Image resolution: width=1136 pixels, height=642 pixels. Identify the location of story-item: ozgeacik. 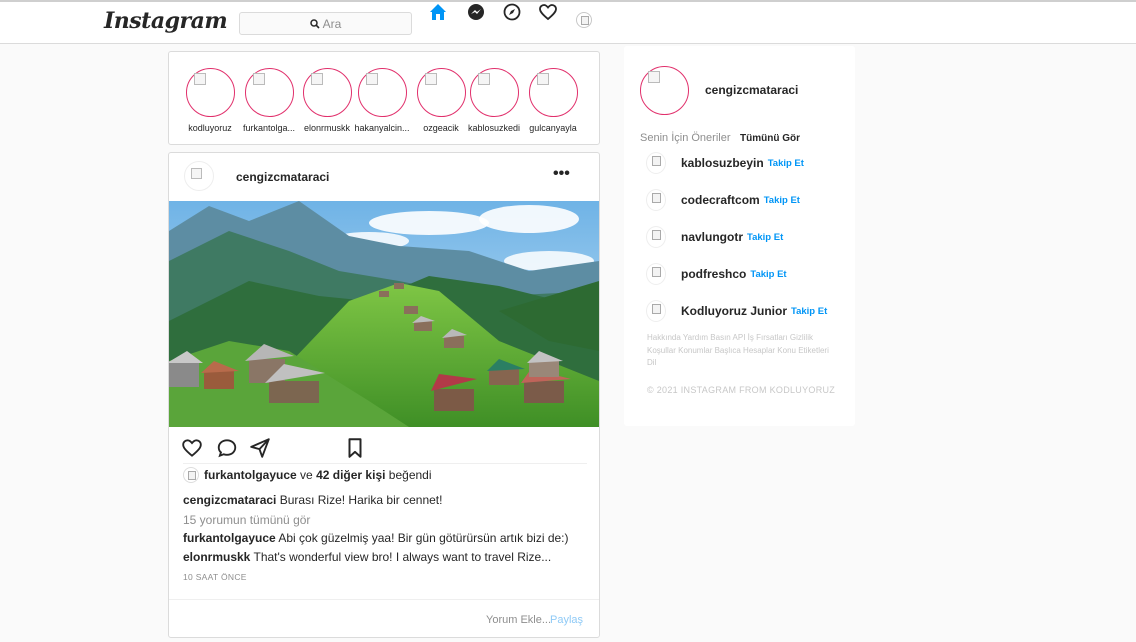
(441, 100).